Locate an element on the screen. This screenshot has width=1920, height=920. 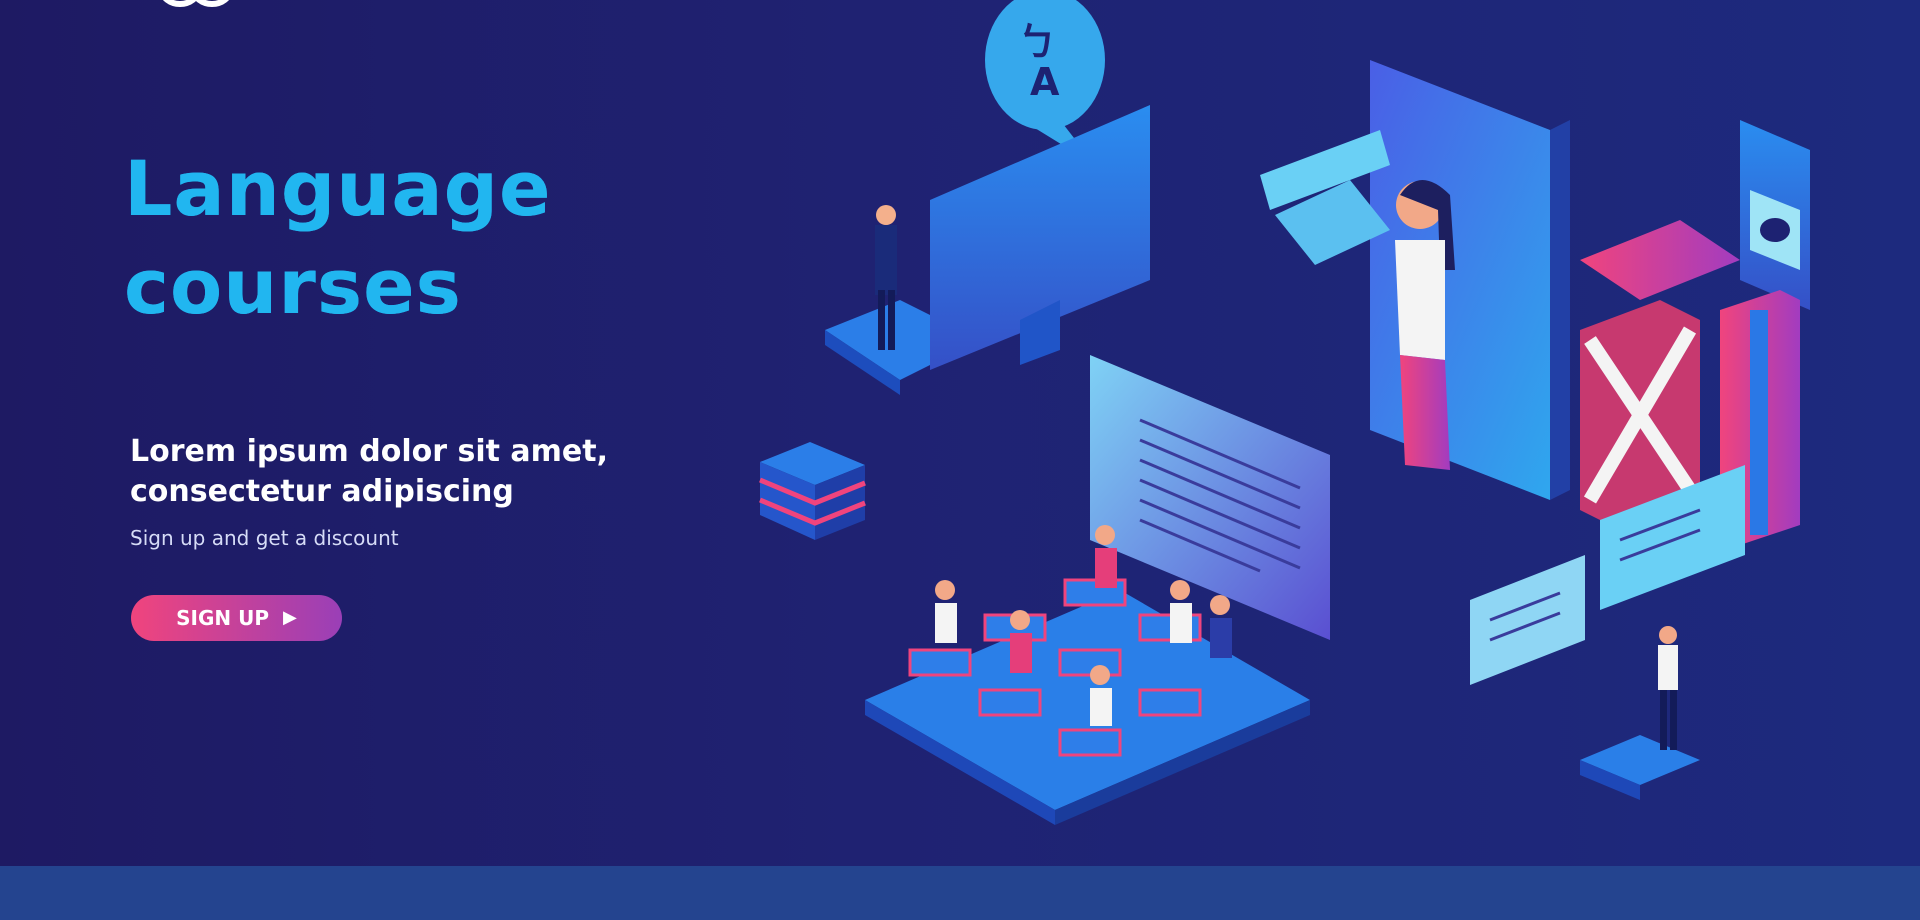
play-icon: ▶ is located at coordinates (290, 617).